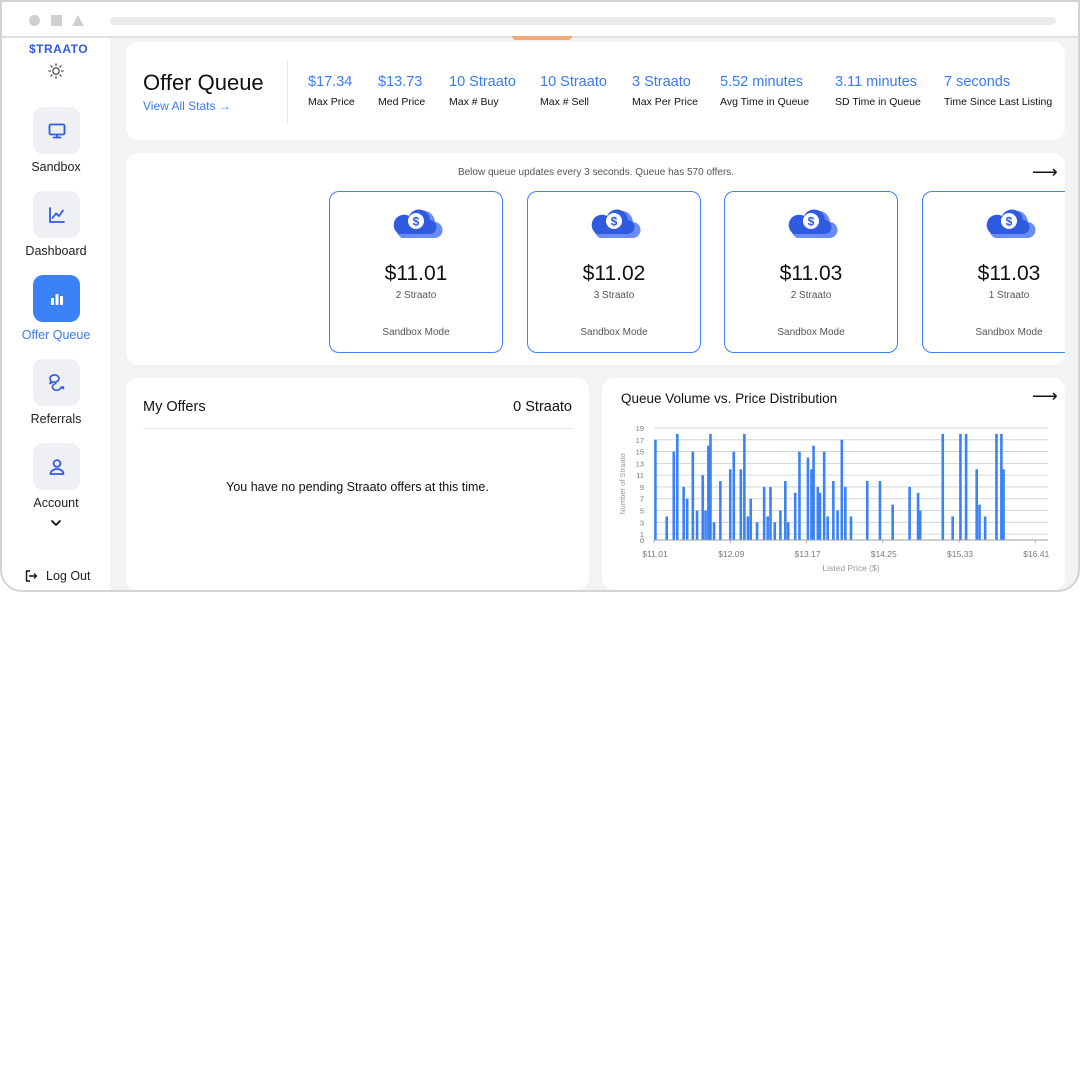 This screenshot has width=1080, height=1080. I want to click on stat-max-price: $17.34 Max Price, so click(331, 91).